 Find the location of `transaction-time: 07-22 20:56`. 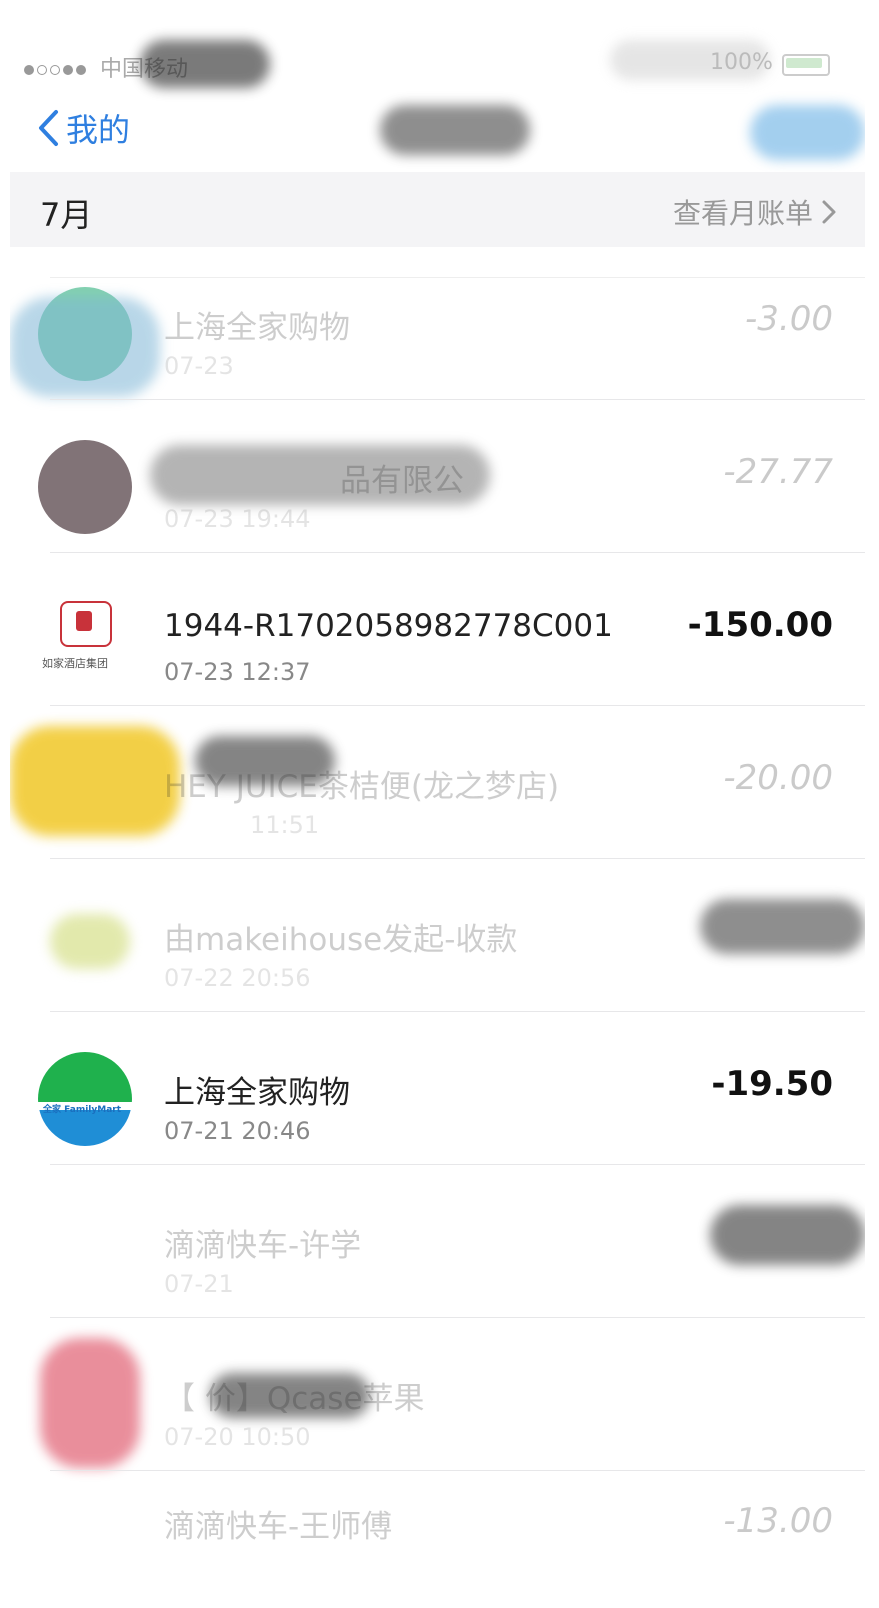

transaction-time: 07-22 20:56 is located at coordinates (237, 978).